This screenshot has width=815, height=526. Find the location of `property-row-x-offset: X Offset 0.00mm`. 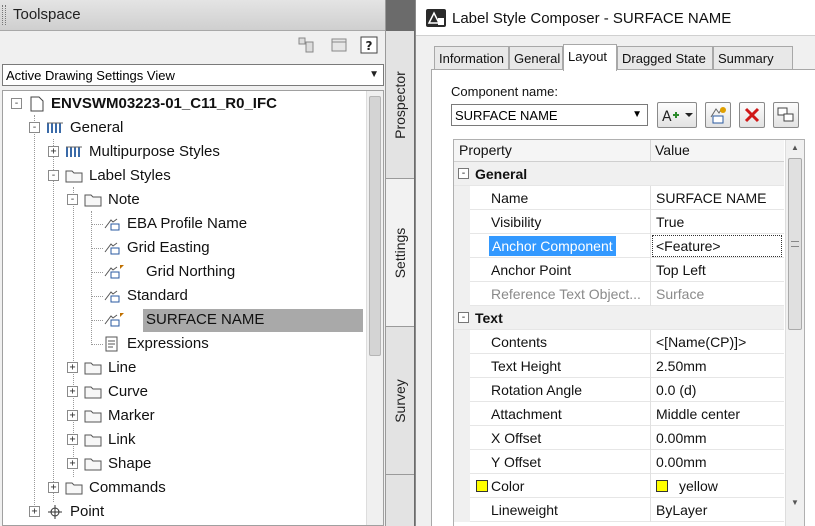

property-row-x-offset: X Offset 0.00mm is located at coordinates (619, 438).